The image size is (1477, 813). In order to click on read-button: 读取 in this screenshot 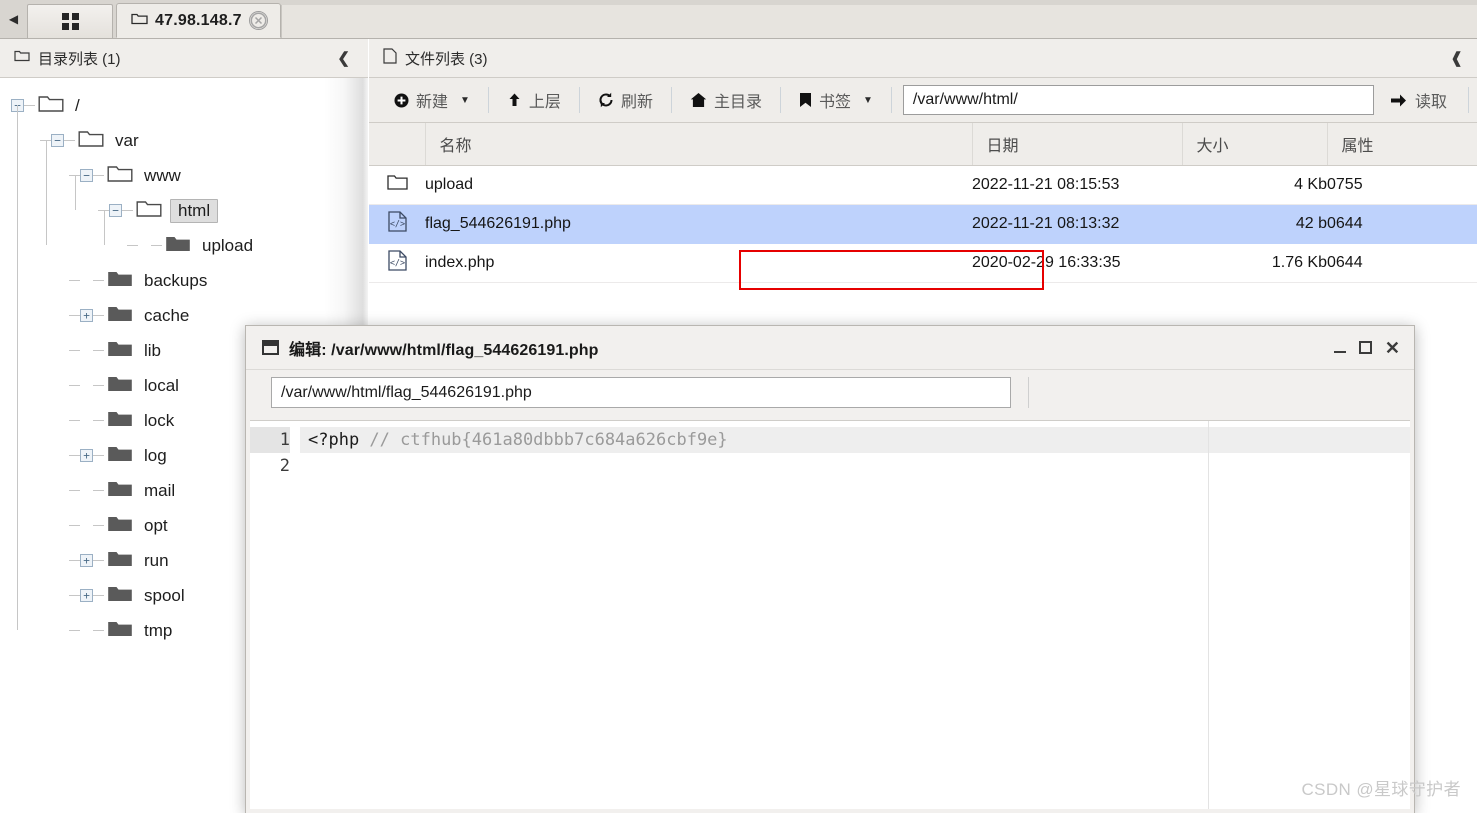, I will do `click(1417, 100)`.